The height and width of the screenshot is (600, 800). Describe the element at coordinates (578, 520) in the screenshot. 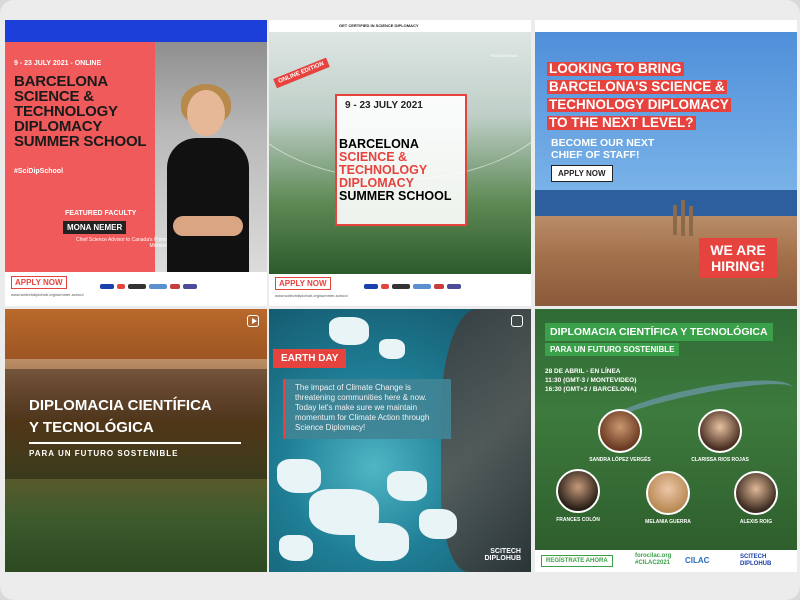

I see `speaker-name: FRANCES COLÓN` at that location.